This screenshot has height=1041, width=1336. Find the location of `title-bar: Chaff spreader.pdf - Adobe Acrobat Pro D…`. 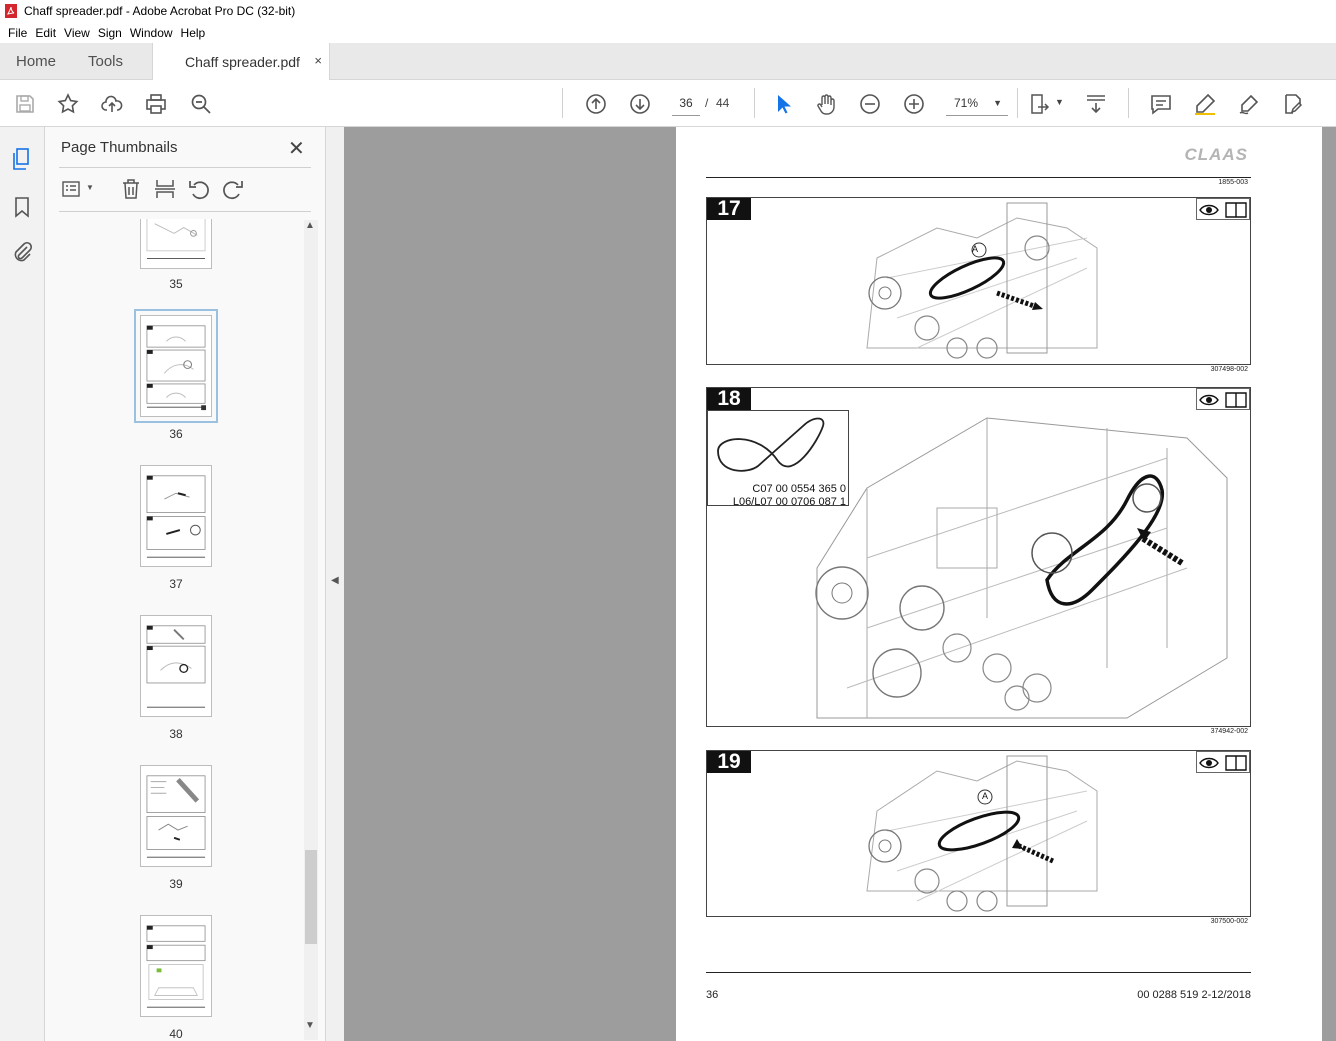

title-bar: Chaff spreader.pdf - Adobe Acrobat Pro D… is located at coordinates (668, 11).